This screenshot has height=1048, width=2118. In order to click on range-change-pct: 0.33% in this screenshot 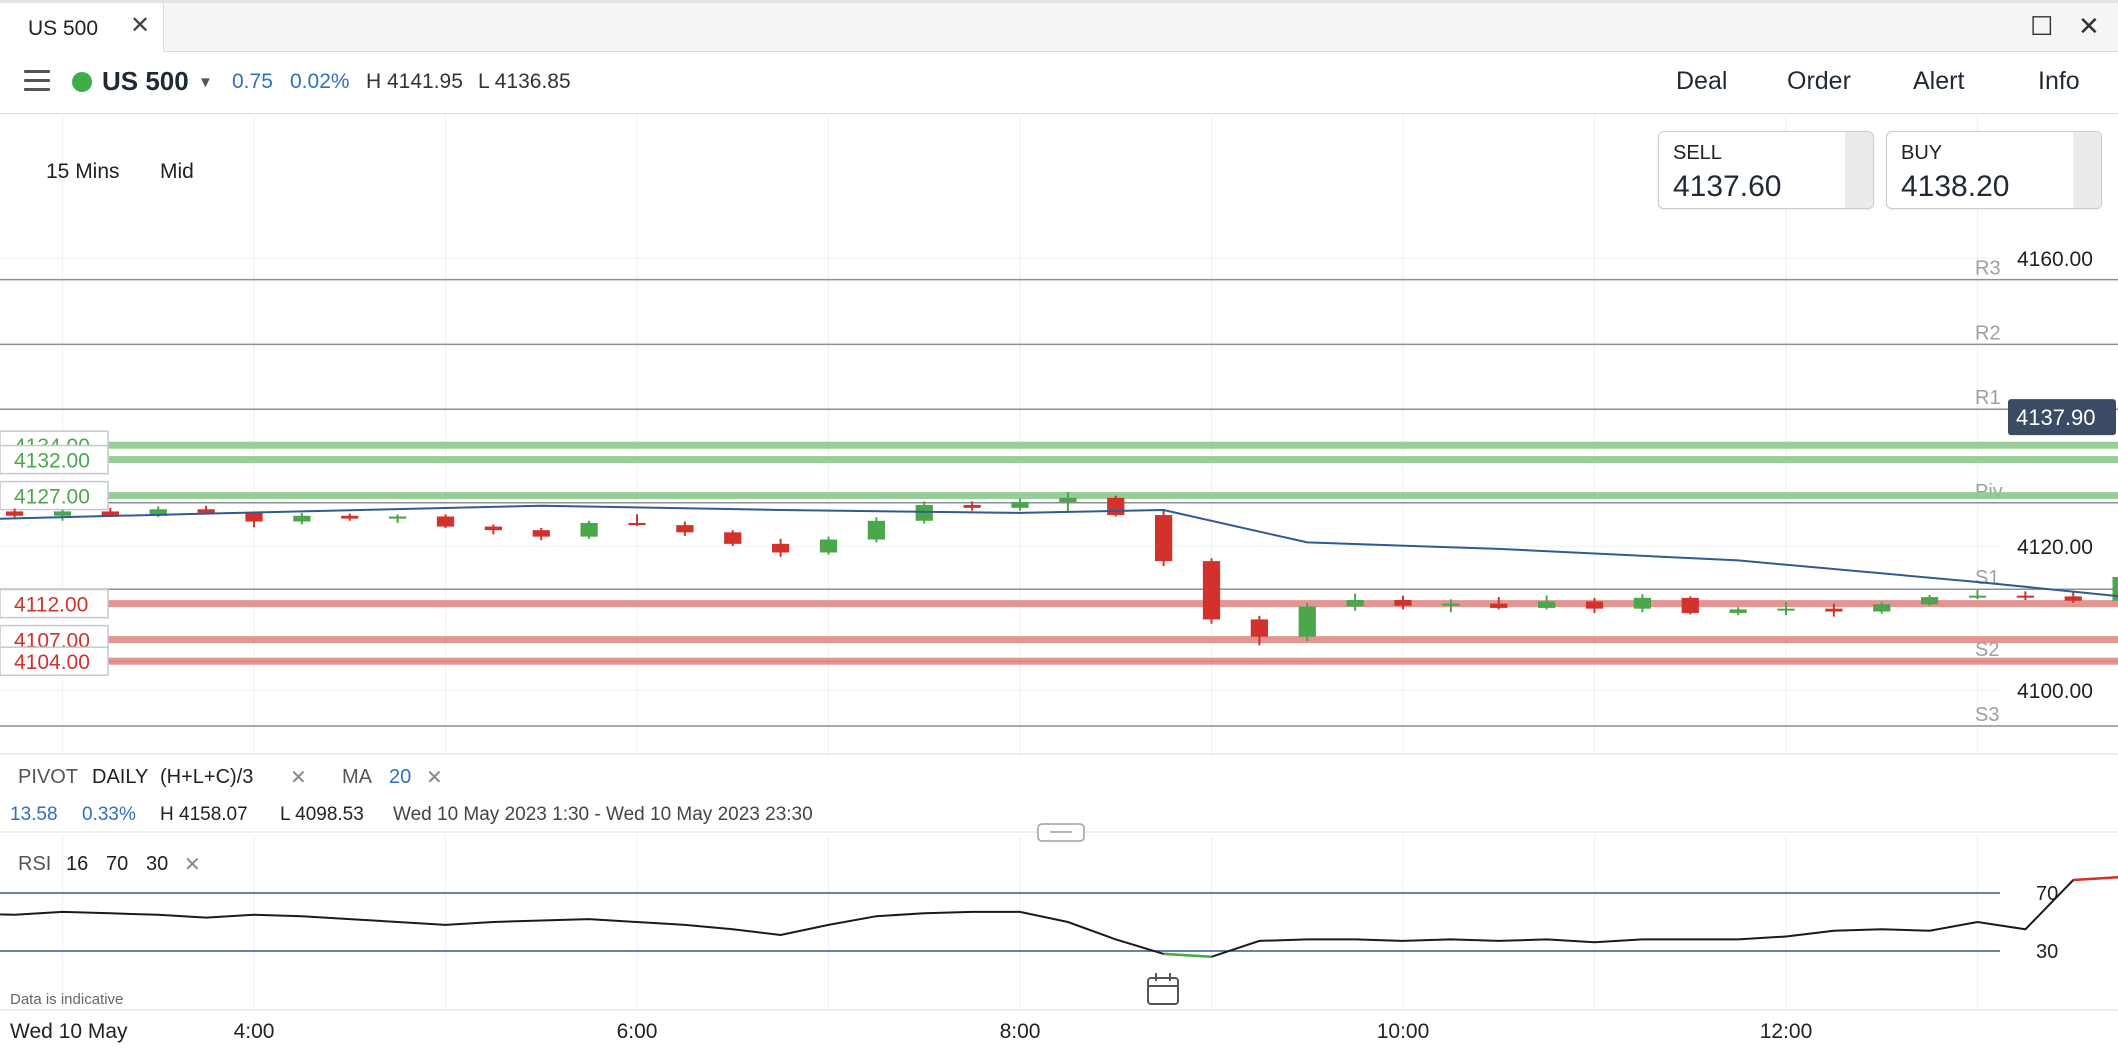, I will do `click(109, 814)`.